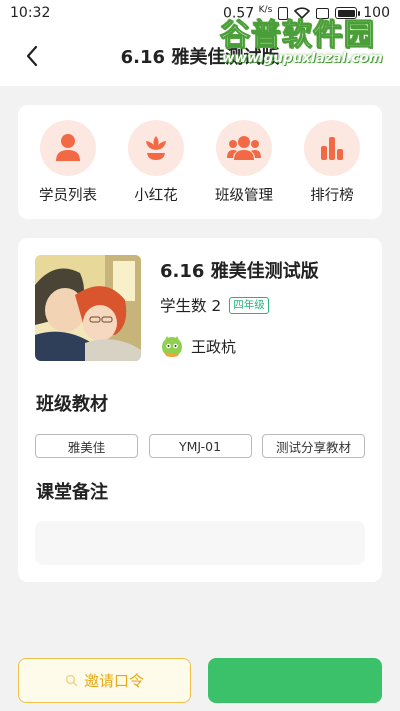 The image size is (400, 711). I want to click on menu-item-class-management: 班级管理, so click(244, 162).